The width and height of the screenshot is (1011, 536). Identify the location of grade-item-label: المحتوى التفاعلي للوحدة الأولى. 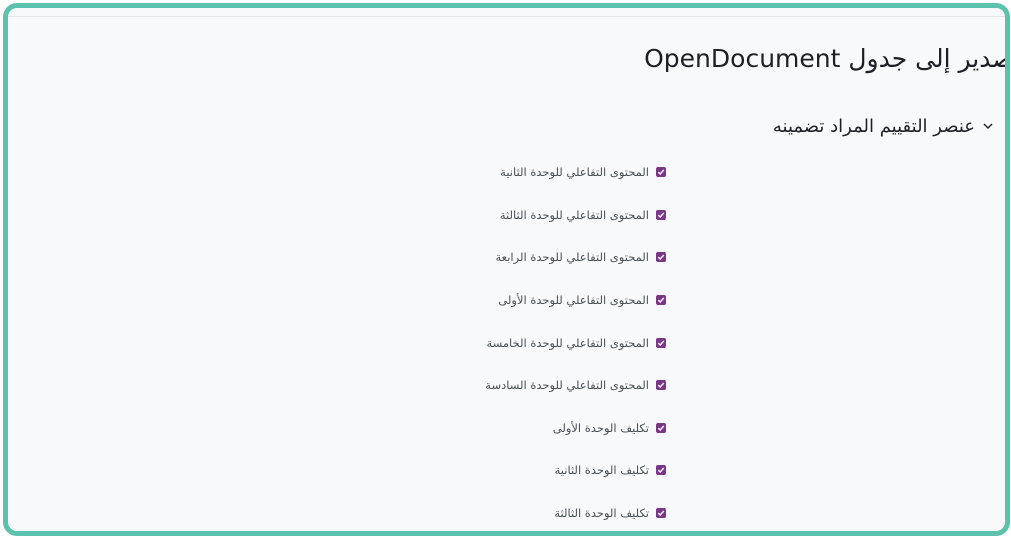
(573, 300).